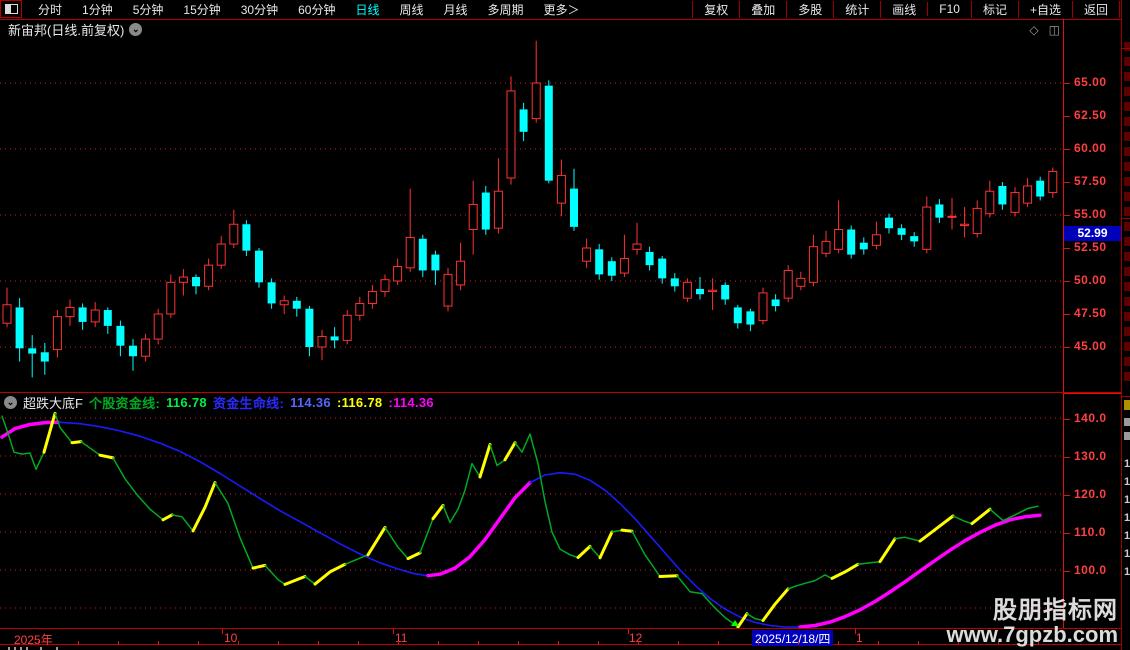 The height and width of the screenshot is (650, 1130). I want to click on layout-toggle-button, so click(11, 9).